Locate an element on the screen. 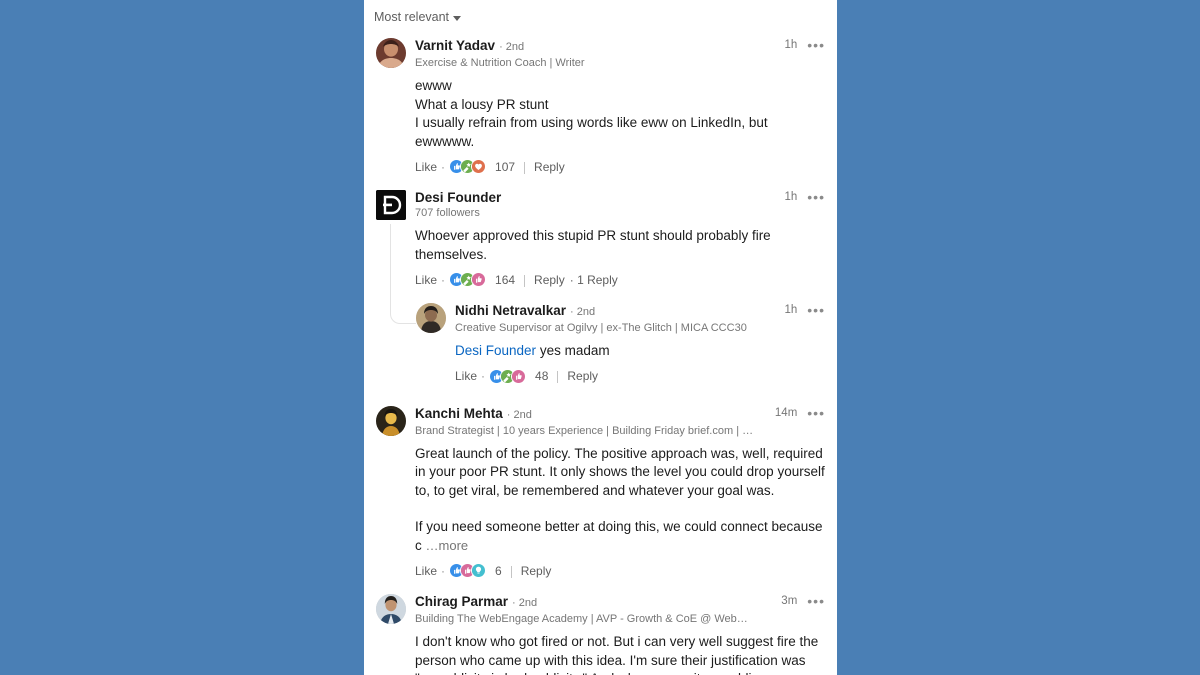  chevron-down-icon is located at coordinates (457, 18).